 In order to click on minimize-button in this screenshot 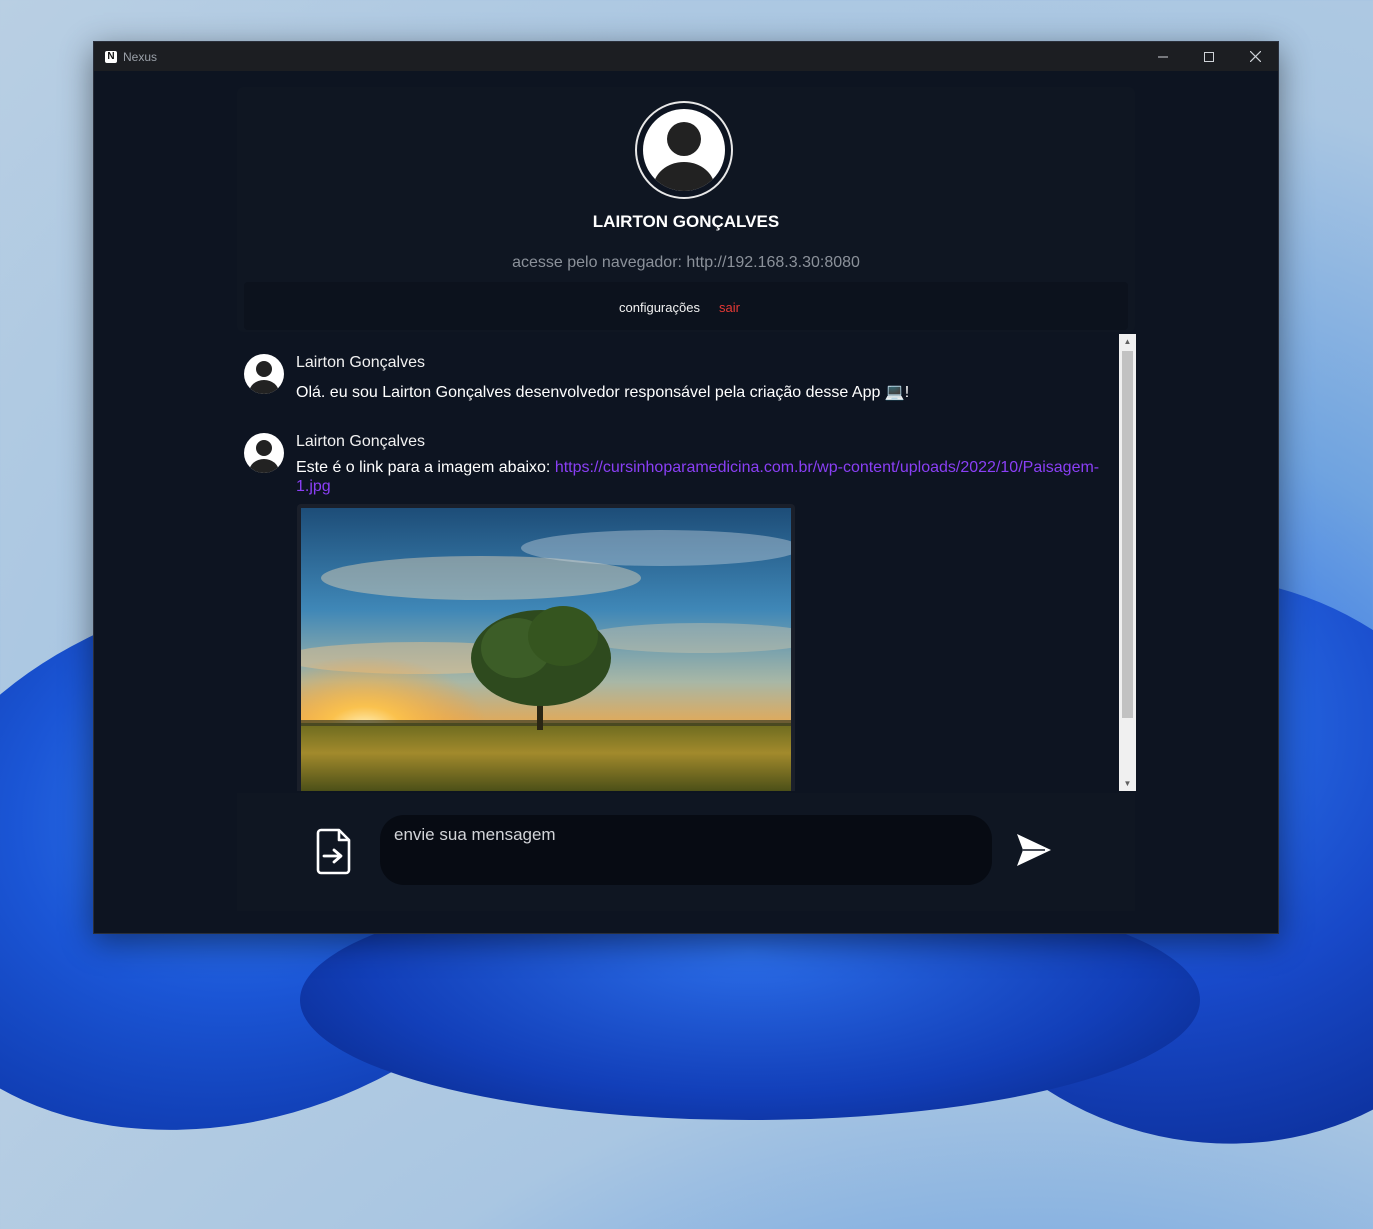, I will do `click(1163, 56)`.